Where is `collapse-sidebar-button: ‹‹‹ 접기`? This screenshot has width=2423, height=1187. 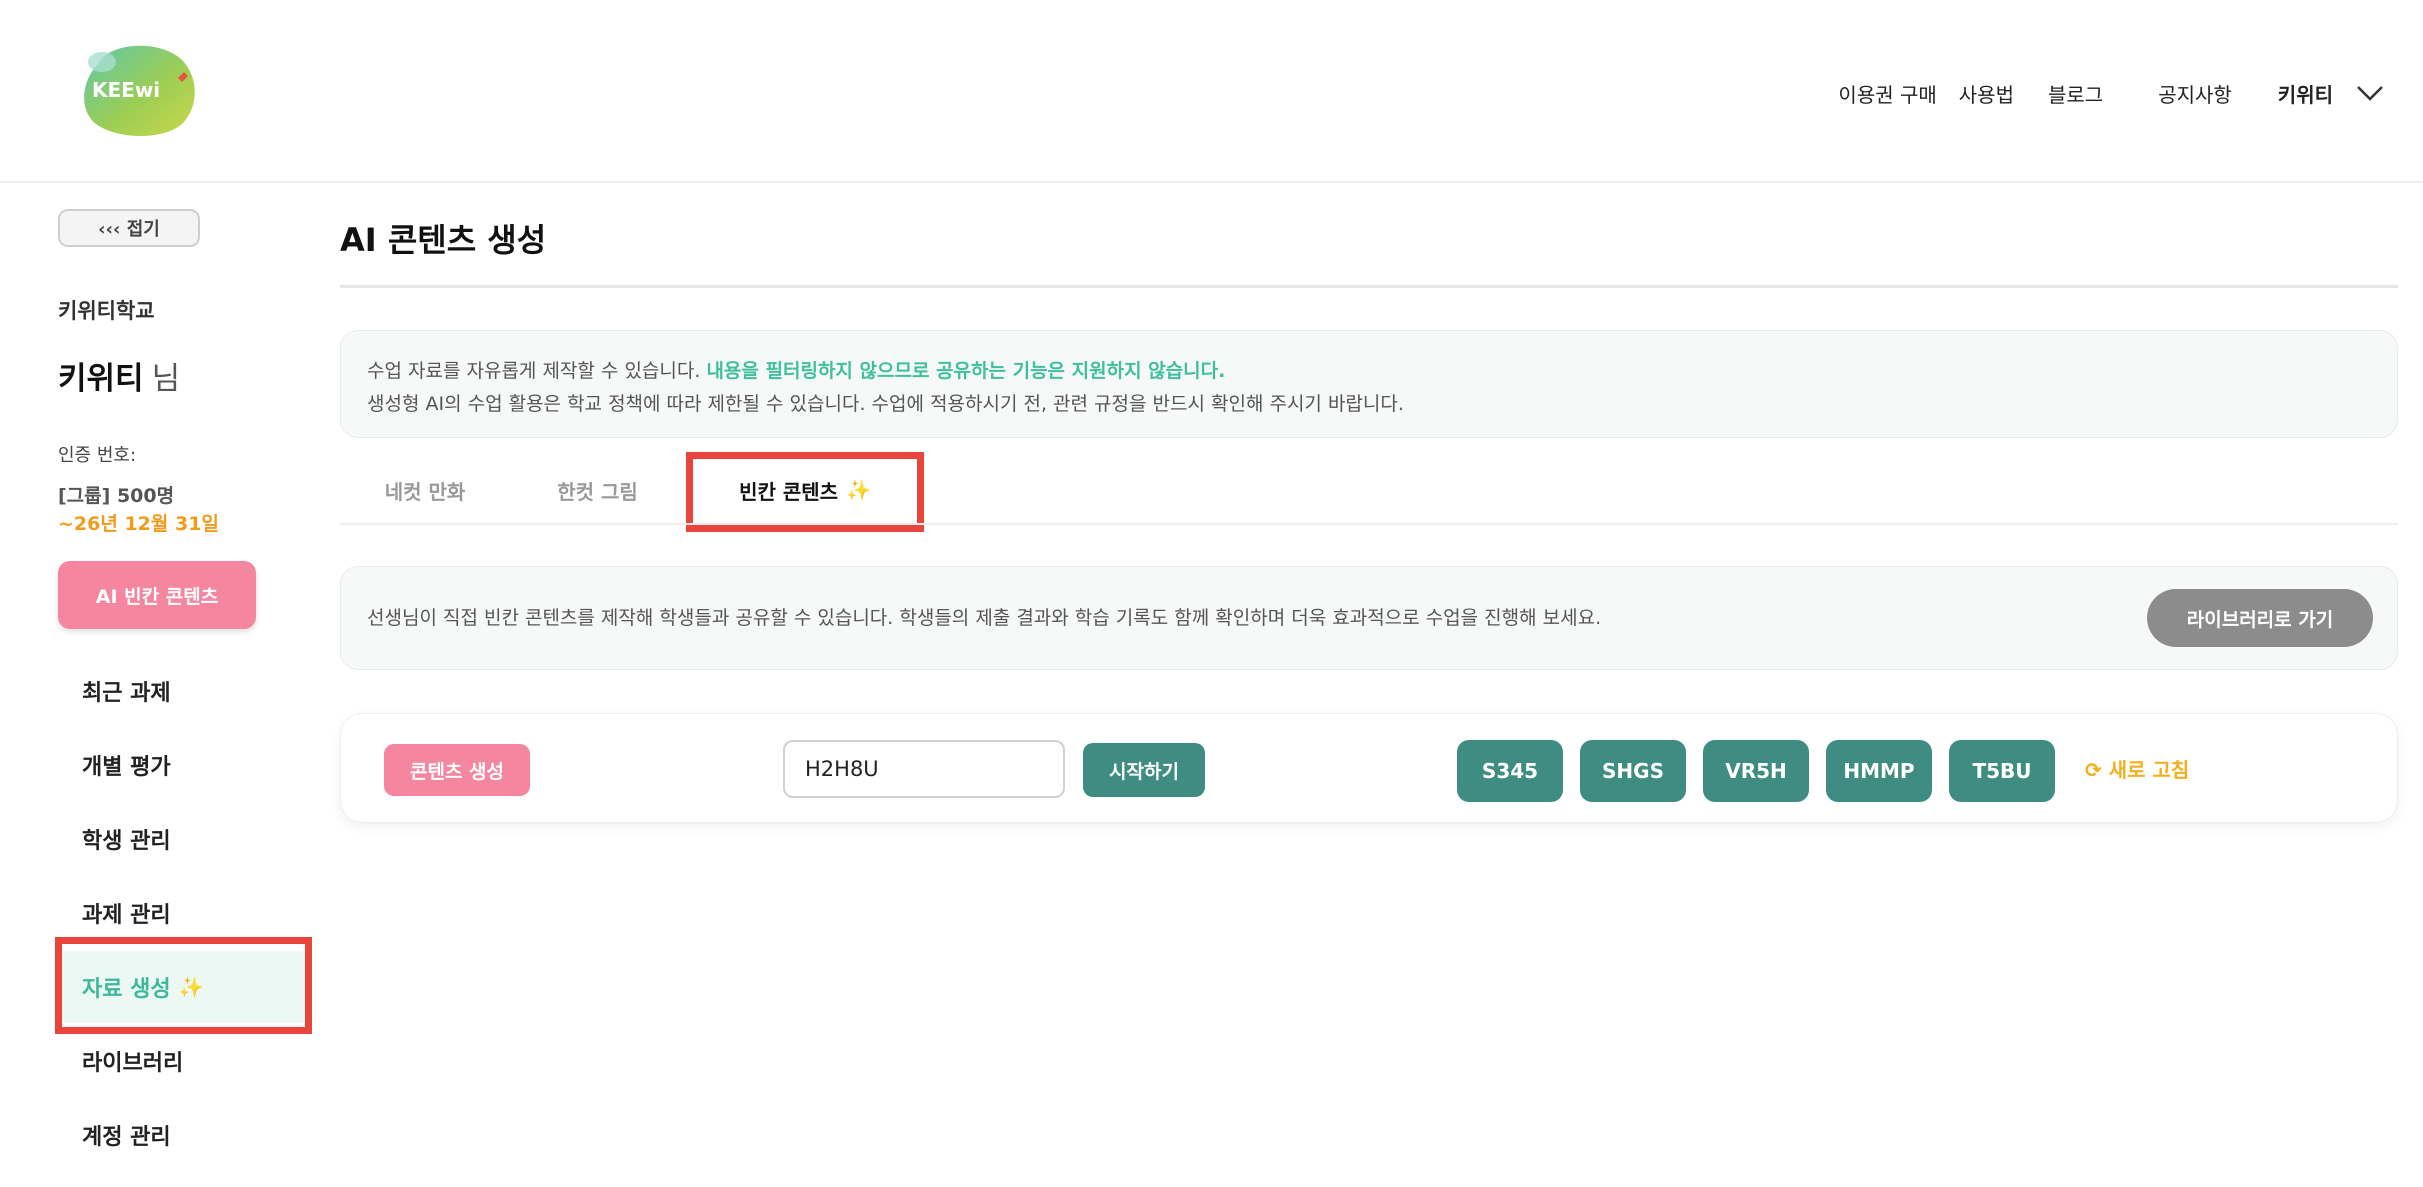 collapse-sidebar-button: ‹‹‹ 접기 is located at coordinates (129, 228).